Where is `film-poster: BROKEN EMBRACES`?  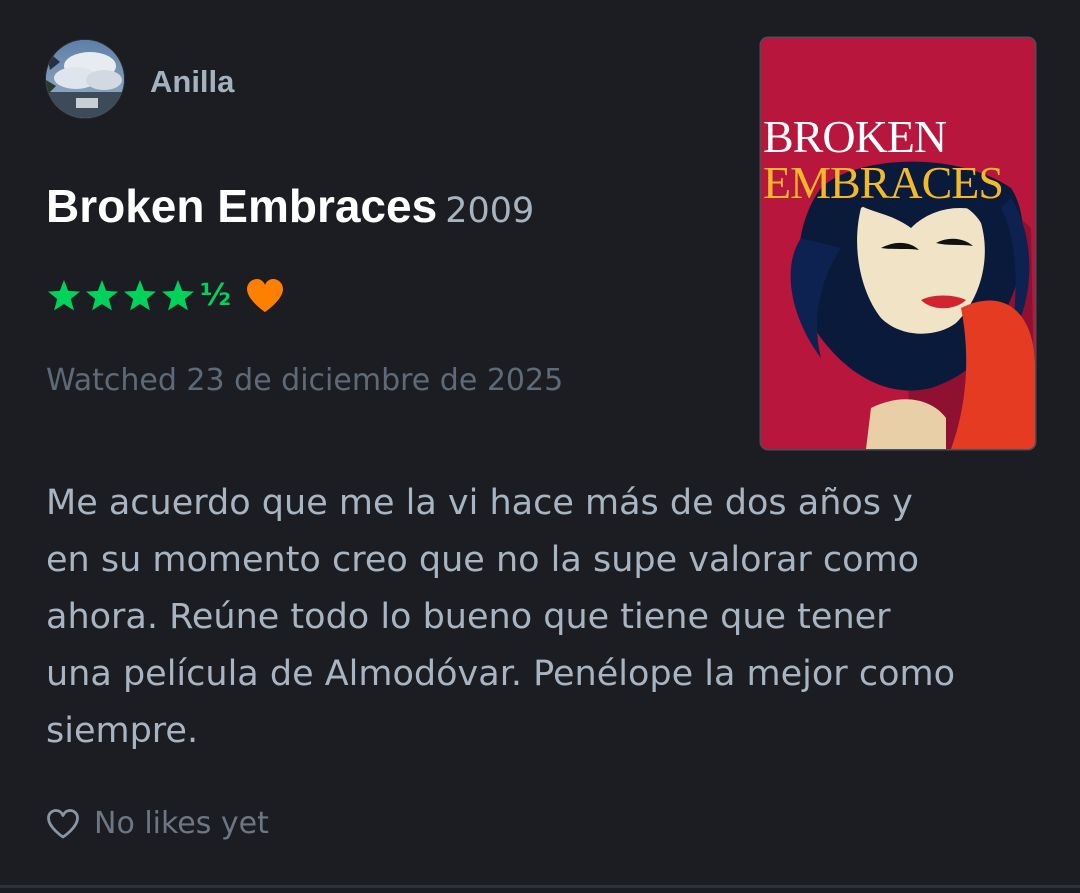
film-poster: BROKEN EMBRACES is located at coordinates (898, 243).